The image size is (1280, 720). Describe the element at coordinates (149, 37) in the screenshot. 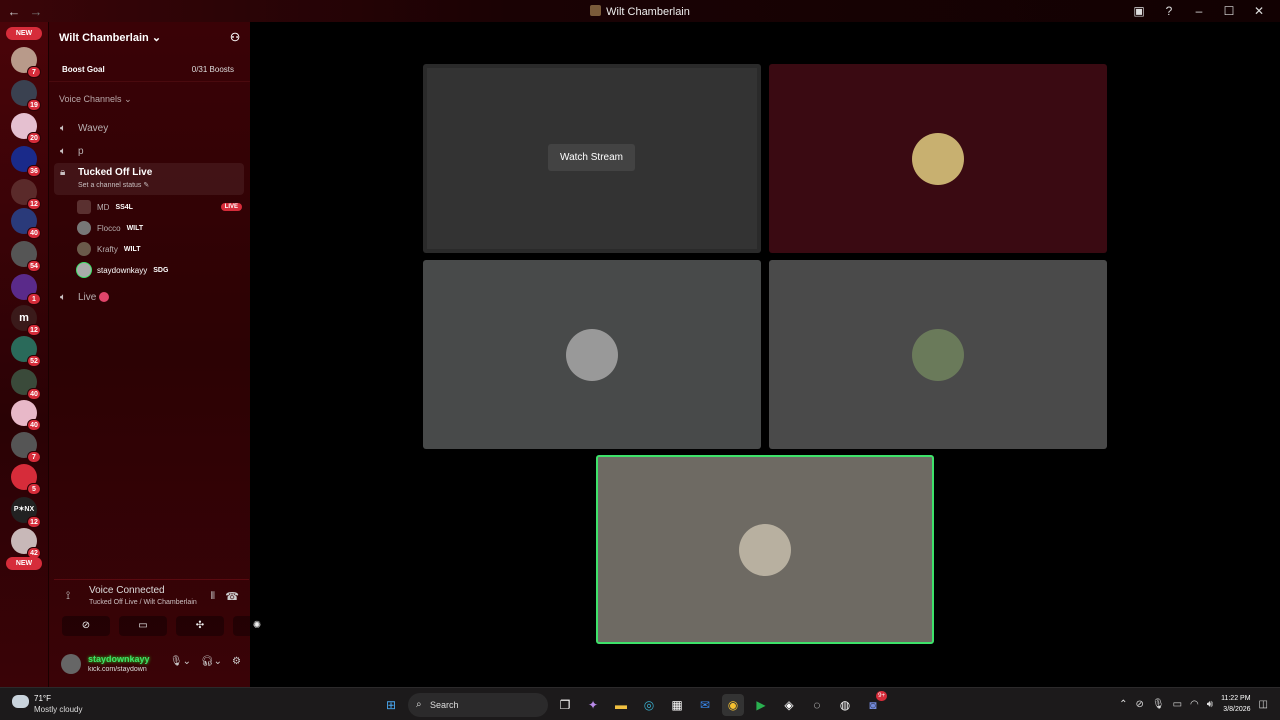

I see `server-header: Wilt Chamberlain ⌄ ⚇` at that location.